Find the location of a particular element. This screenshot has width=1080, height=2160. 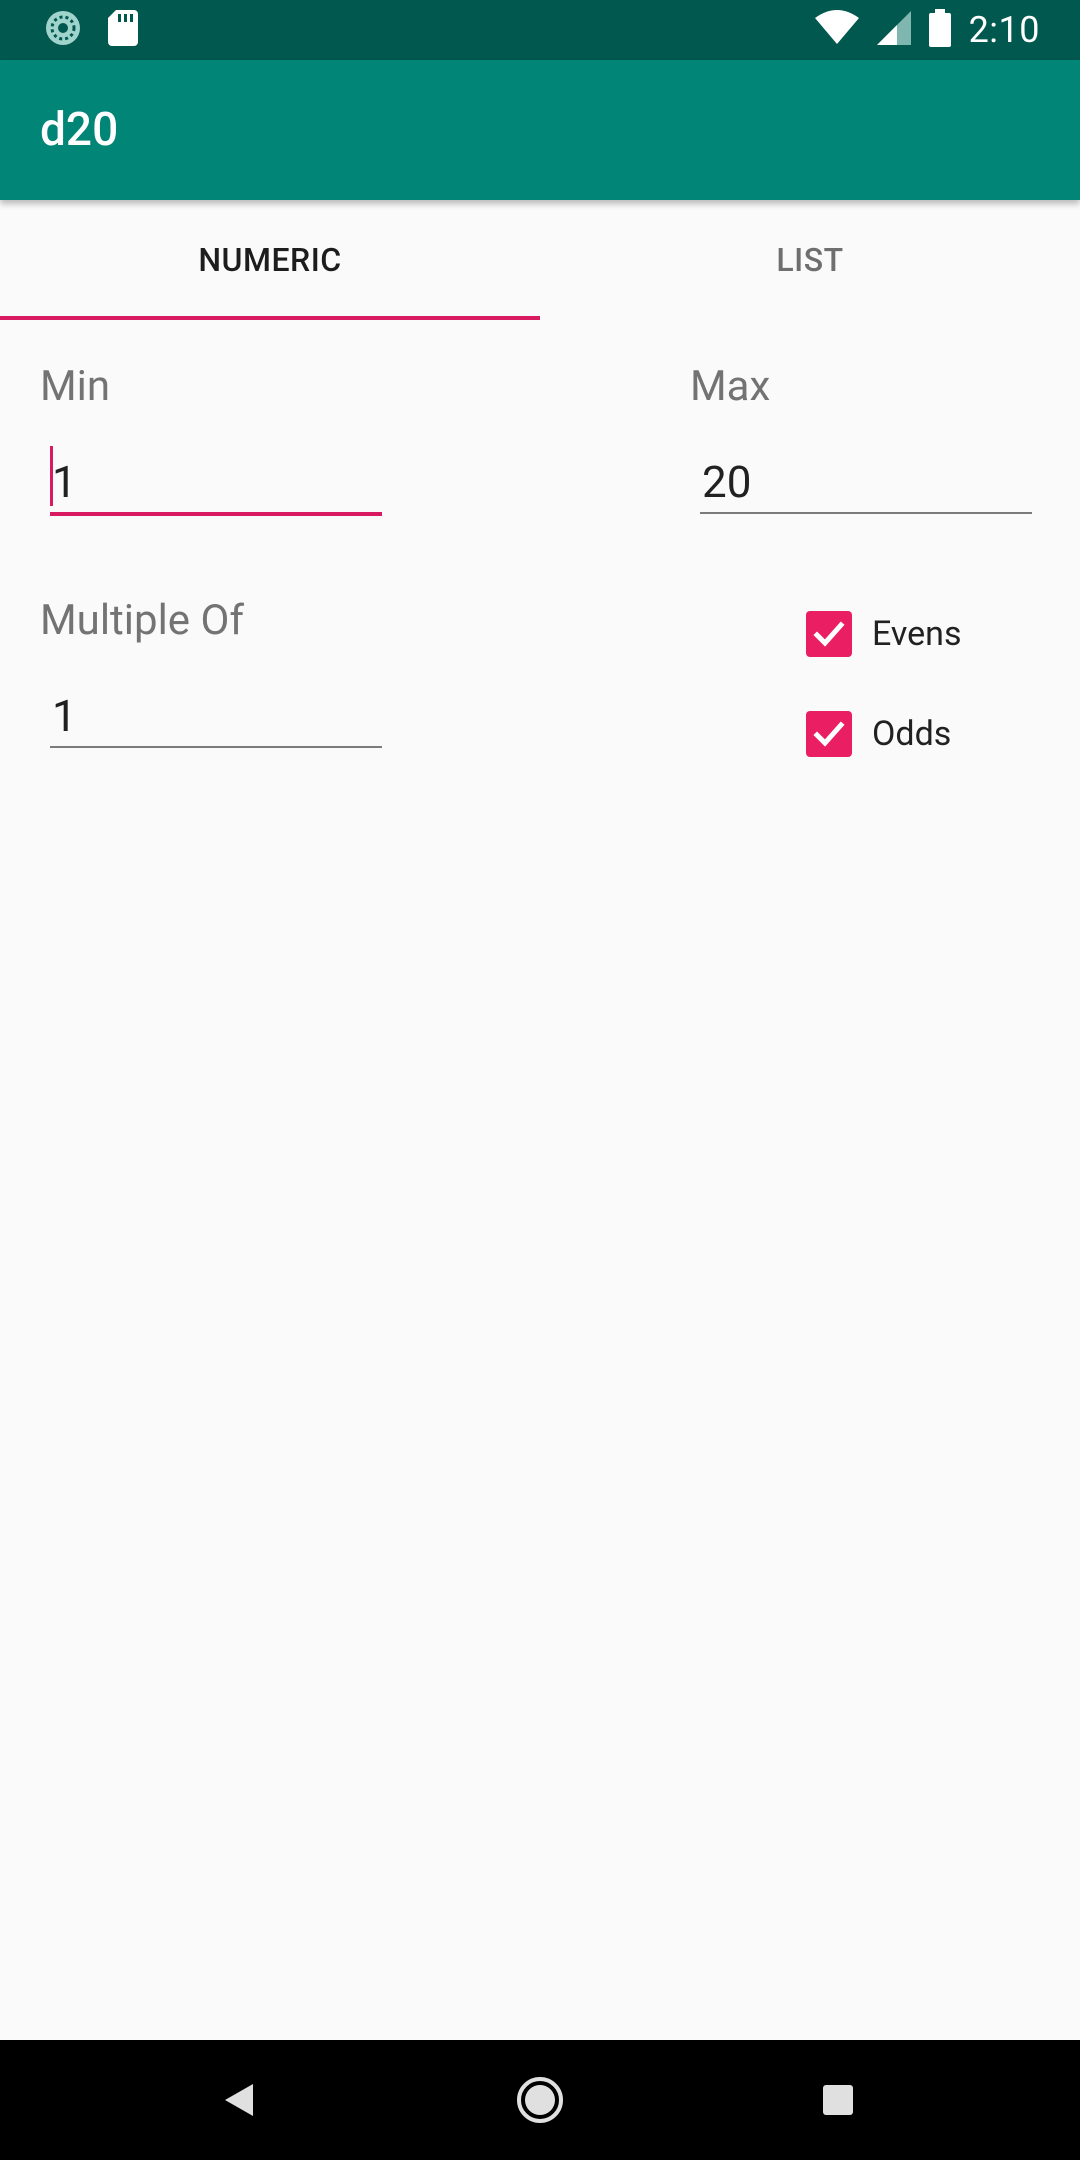

recents-button is located at coordinates (838, 2100).